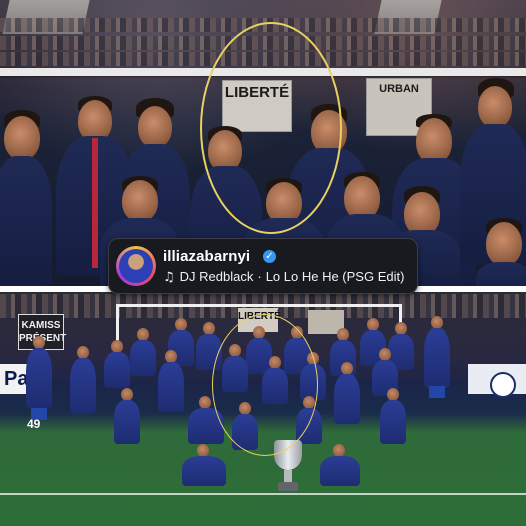  I want to click on music-note-icon: ♫, so click(169, 277).